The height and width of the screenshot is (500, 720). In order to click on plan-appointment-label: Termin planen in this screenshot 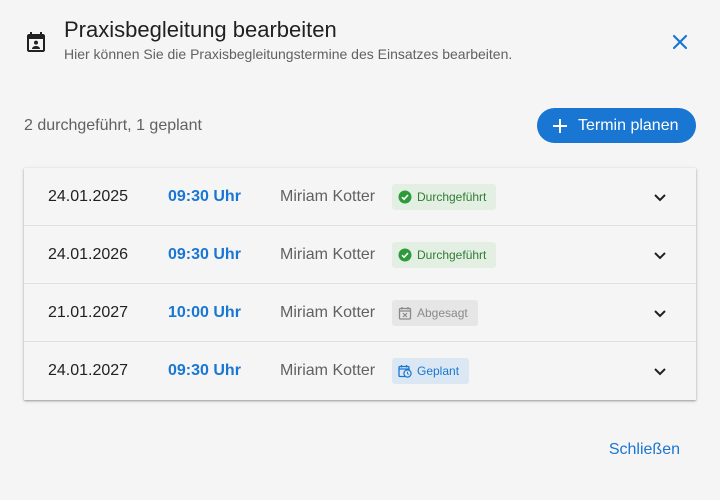, I will do `click(628, 125)`.